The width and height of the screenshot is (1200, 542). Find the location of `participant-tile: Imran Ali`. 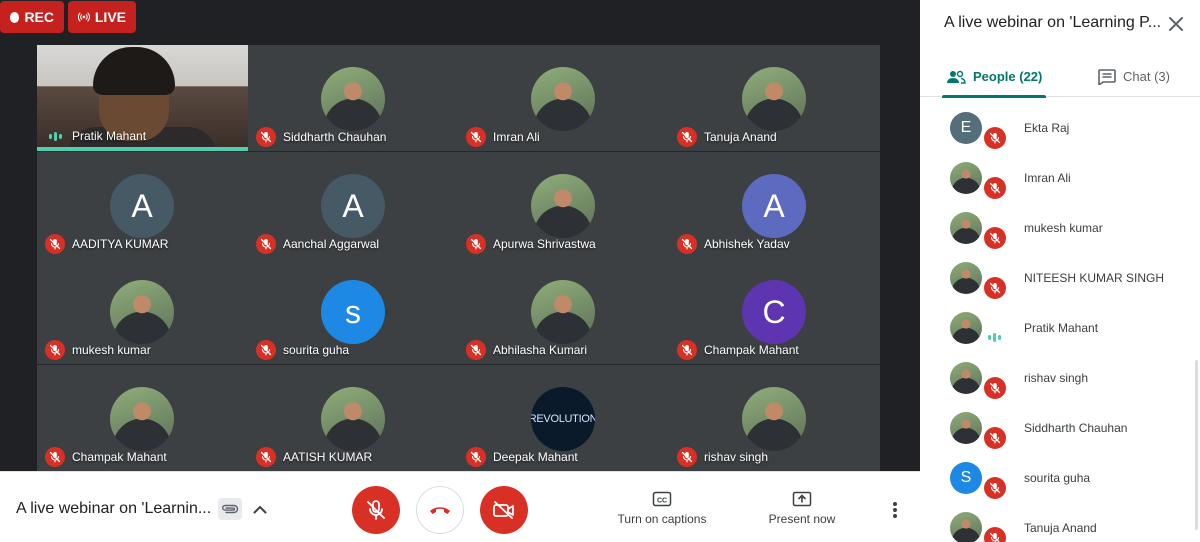

participant-tile: Imran Ali is located at coordinates (563, 98).